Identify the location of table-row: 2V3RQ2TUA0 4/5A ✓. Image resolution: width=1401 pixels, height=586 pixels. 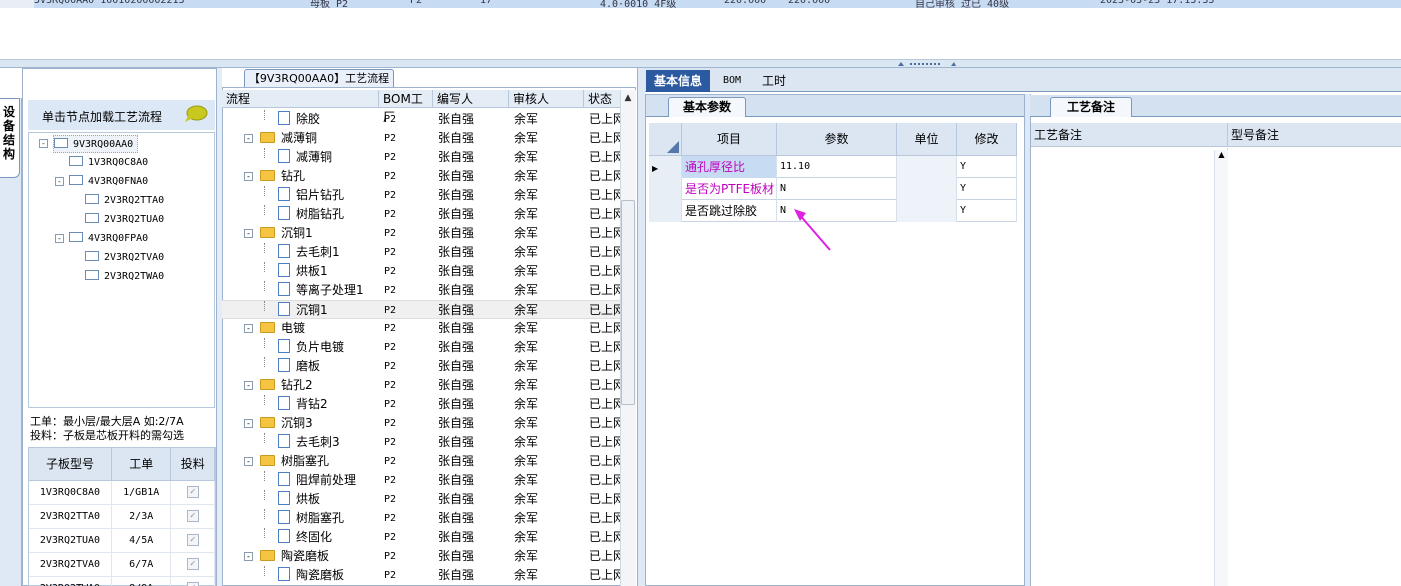
(122, 540).